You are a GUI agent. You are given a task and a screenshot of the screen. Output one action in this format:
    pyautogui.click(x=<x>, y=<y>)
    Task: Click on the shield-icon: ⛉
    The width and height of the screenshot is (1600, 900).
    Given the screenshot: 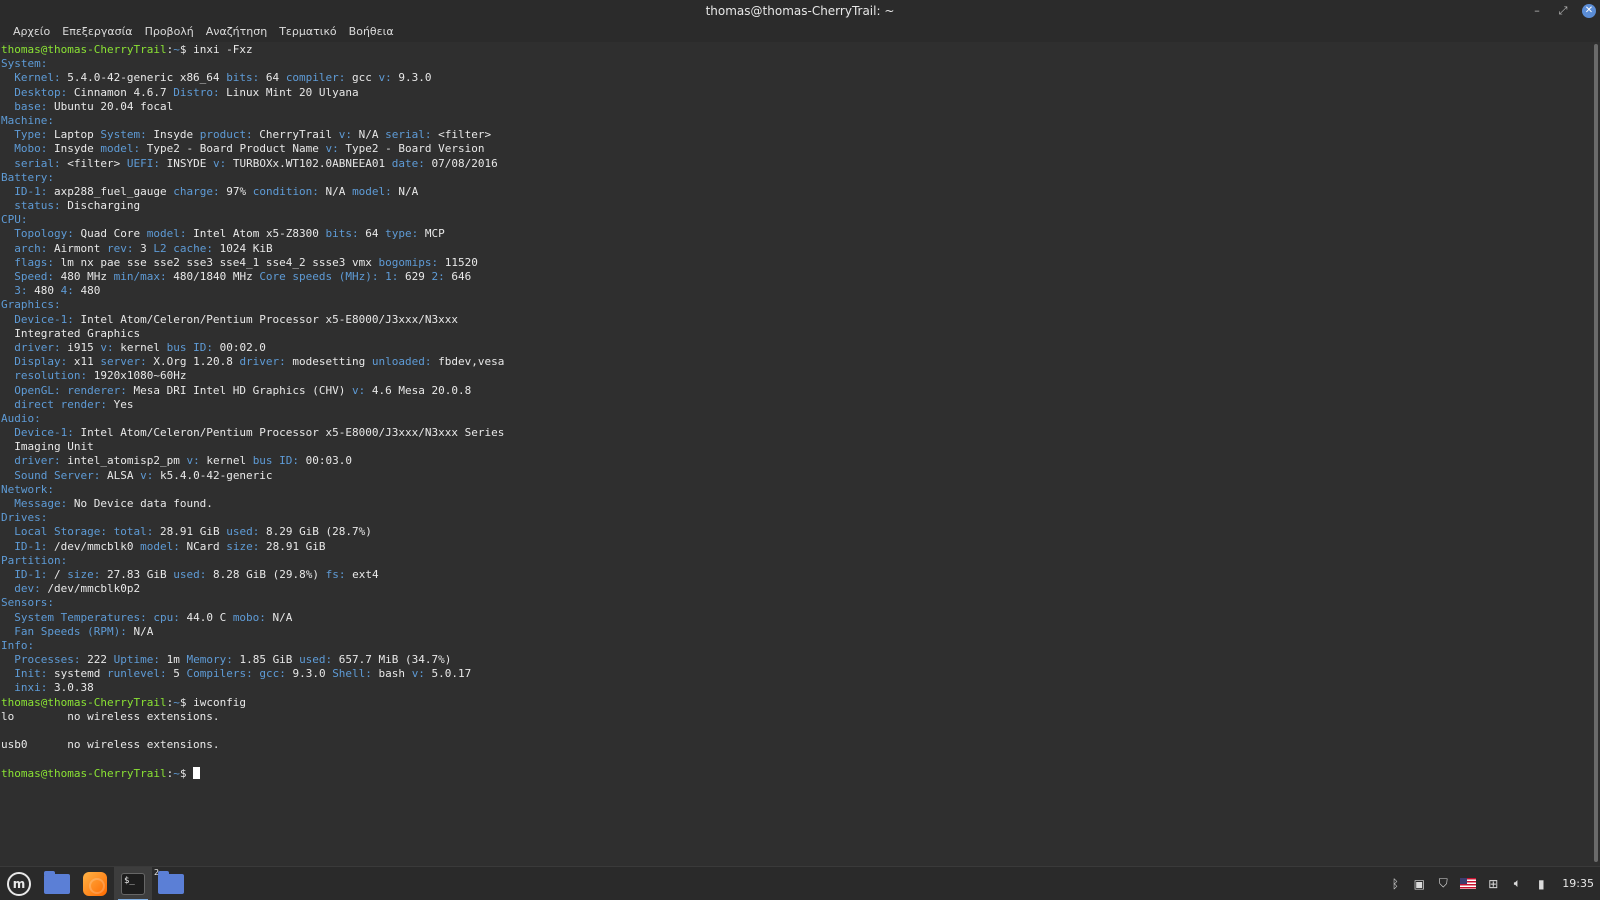 What is the action you would take?
    pyautogui.click(x=1443, y=883)
    